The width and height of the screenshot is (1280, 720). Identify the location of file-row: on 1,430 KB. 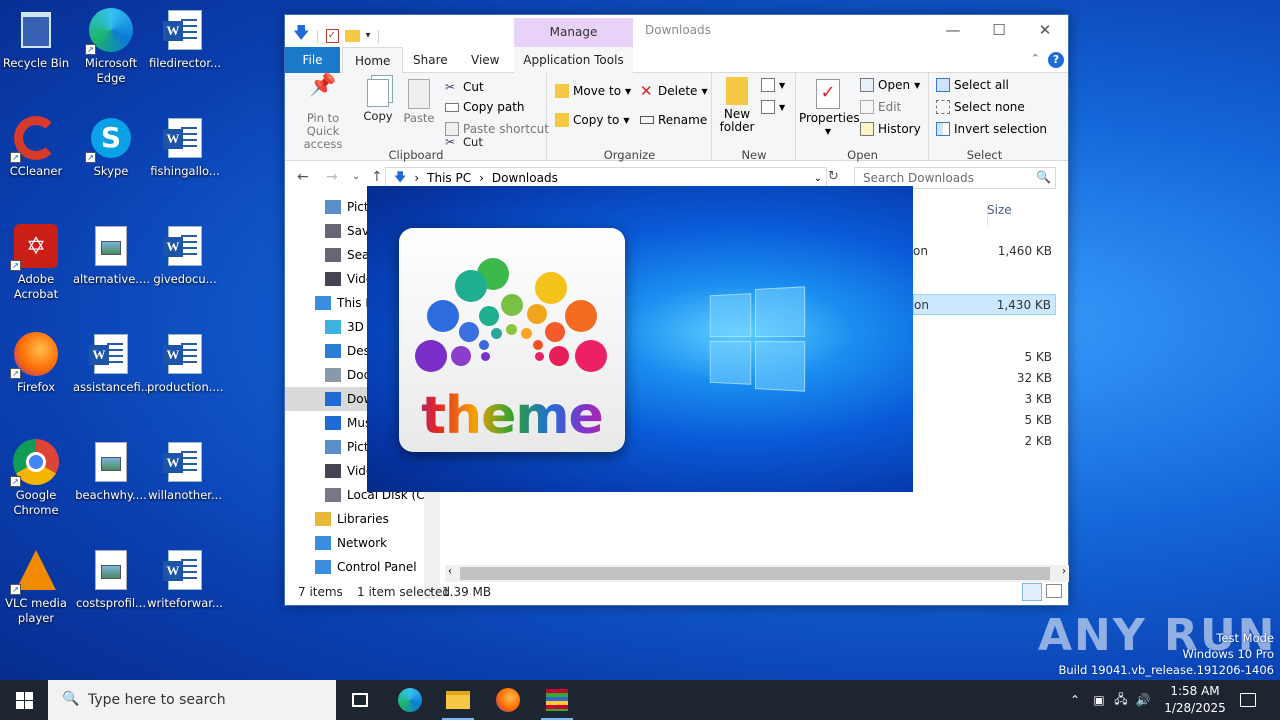
(984, 304).